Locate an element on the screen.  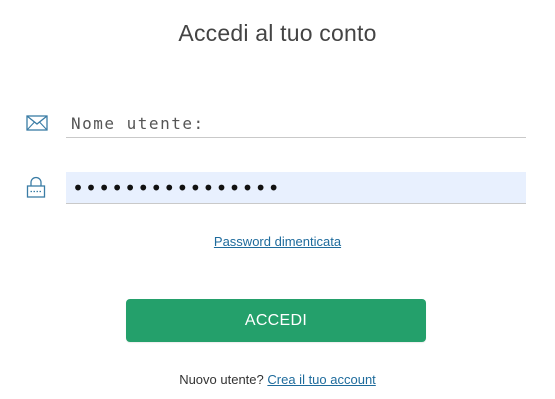
username-input is located at coordinates (296, 124).